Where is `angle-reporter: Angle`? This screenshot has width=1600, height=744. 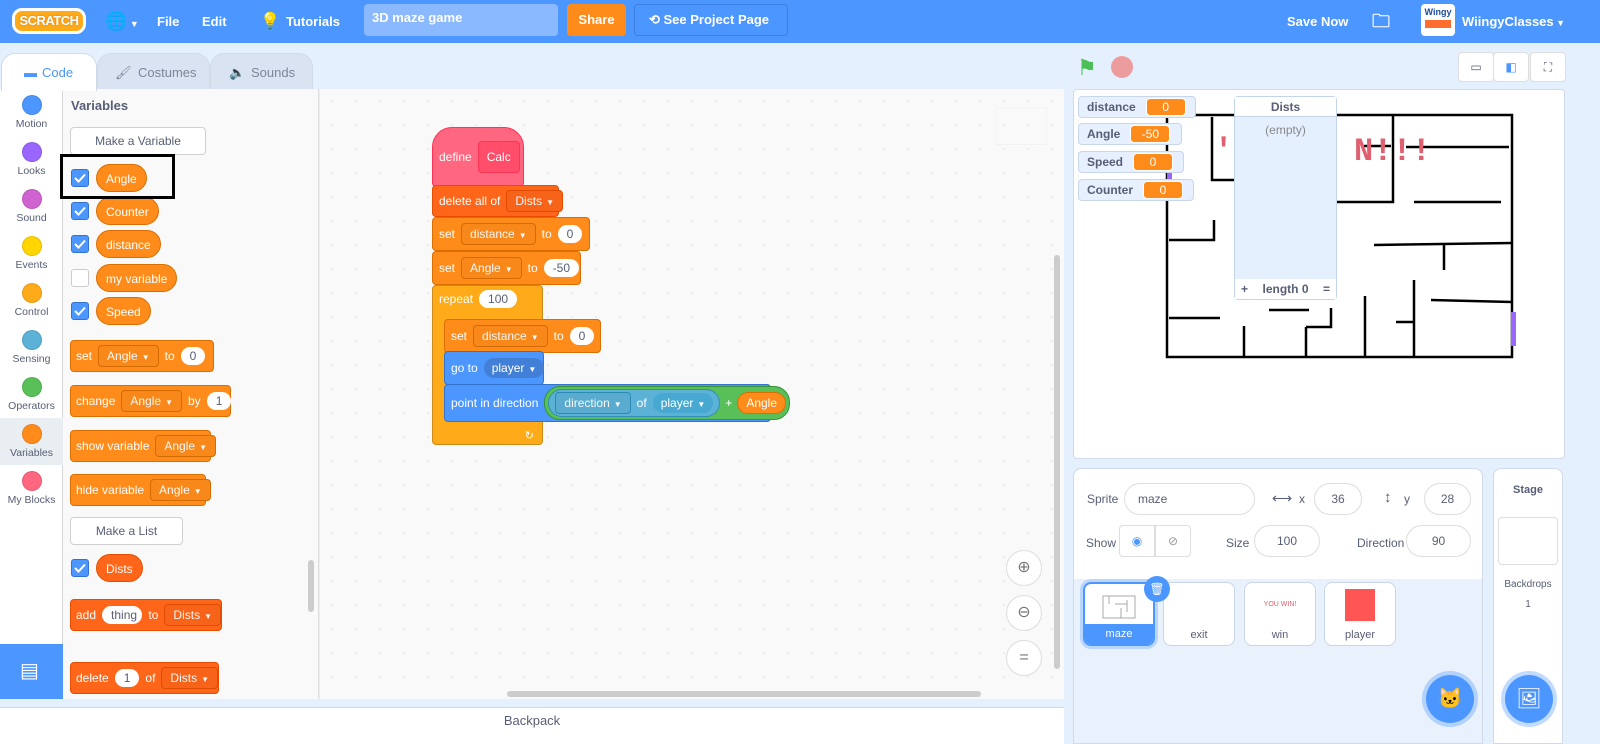
angle-reporter: Angle is located at coordinates (762, 403).